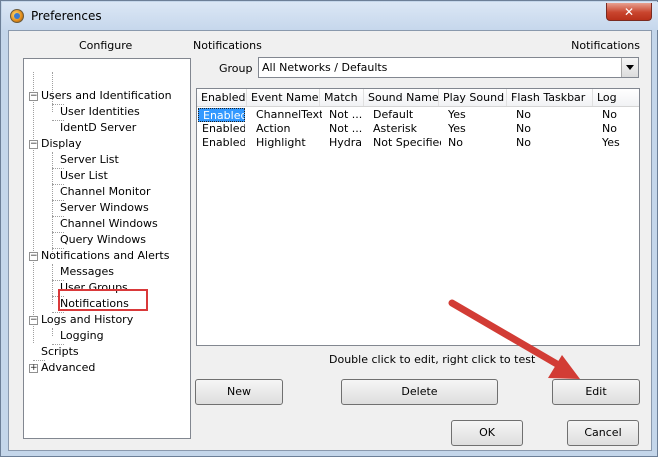 This screenshot has height=457, width=658. Describe the element at coordinates (618, 143) in the screenshot. I see `cell-log: Yes` at that location.